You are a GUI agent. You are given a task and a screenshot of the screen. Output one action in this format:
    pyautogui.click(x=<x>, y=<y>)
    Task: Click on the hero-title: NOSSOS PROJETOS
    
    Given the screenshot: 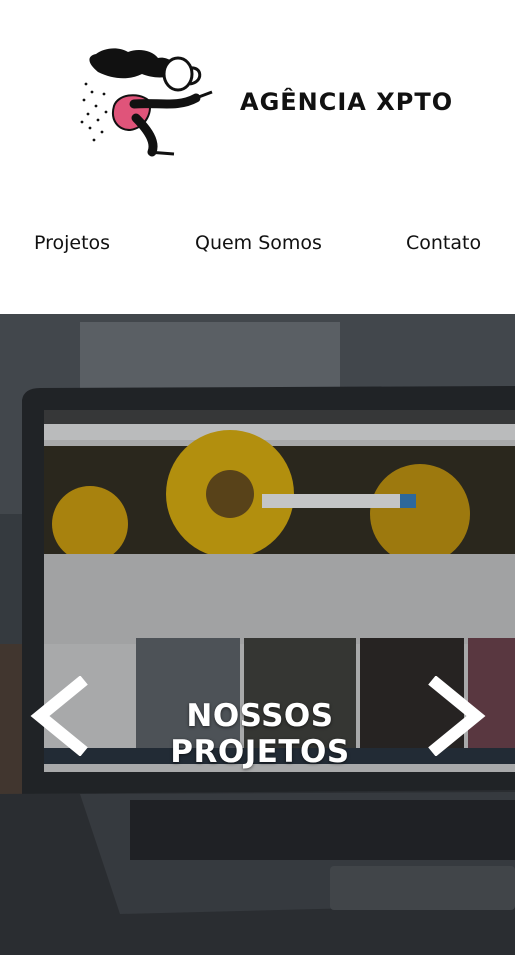 What is the action you would take?
    pyautogui.click(x=260, y=734)
    